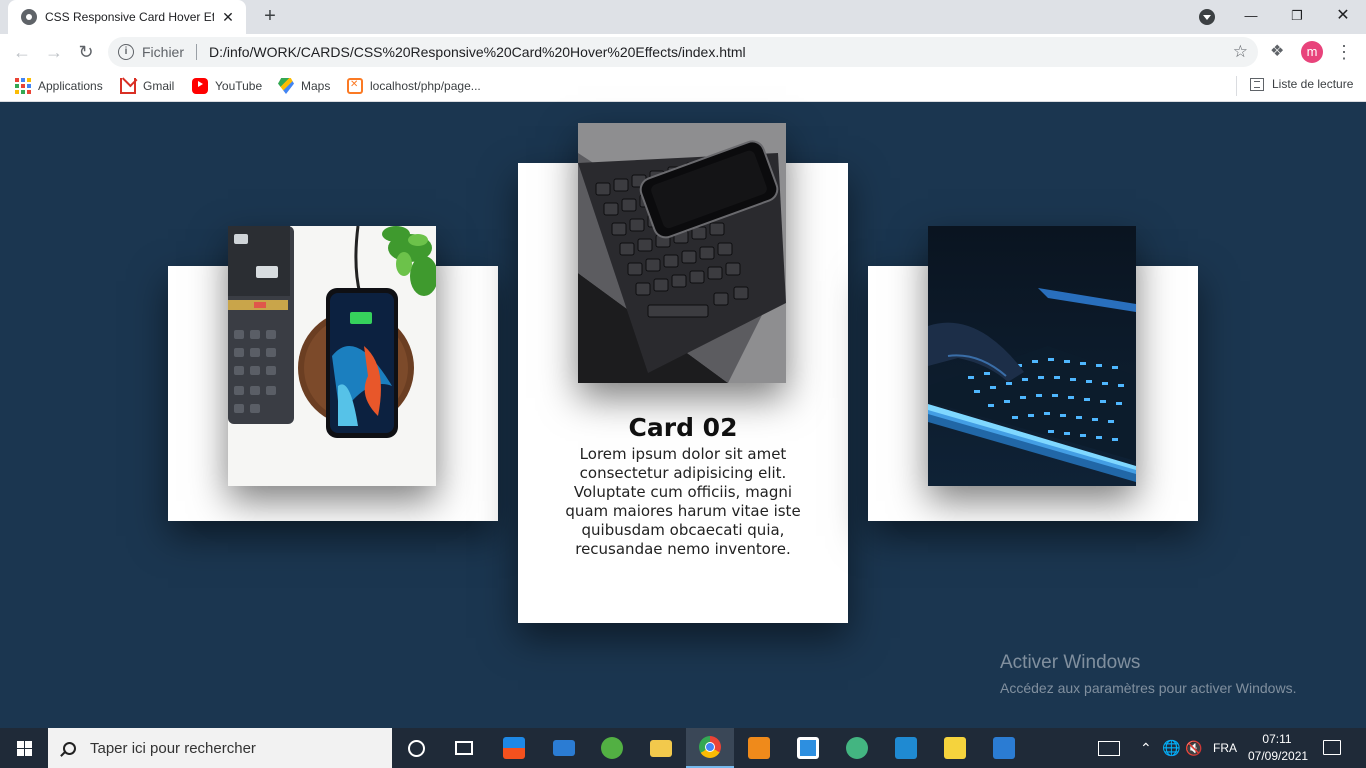  Describe the element at coordinates (1251, 16) in the screenshot. I see `minimize-button: —` at that location.